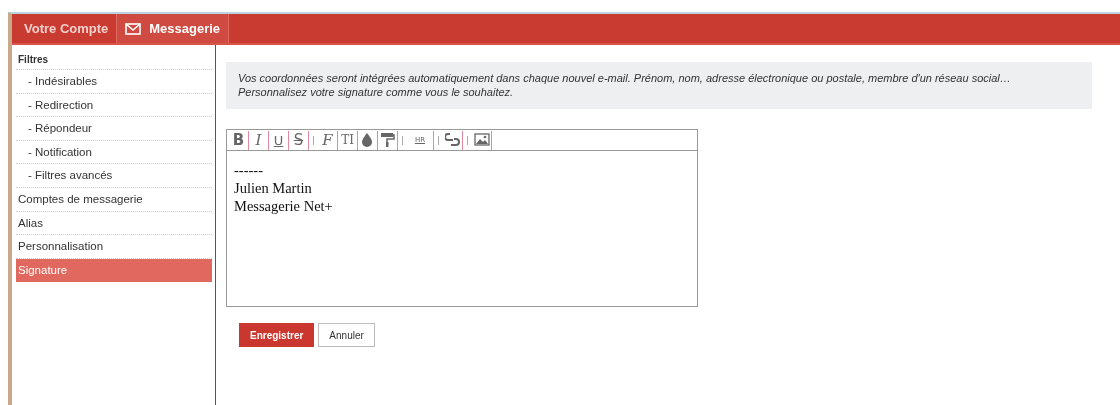  I want to click on signature-line: Messagerie Net+, so click(284, 206).